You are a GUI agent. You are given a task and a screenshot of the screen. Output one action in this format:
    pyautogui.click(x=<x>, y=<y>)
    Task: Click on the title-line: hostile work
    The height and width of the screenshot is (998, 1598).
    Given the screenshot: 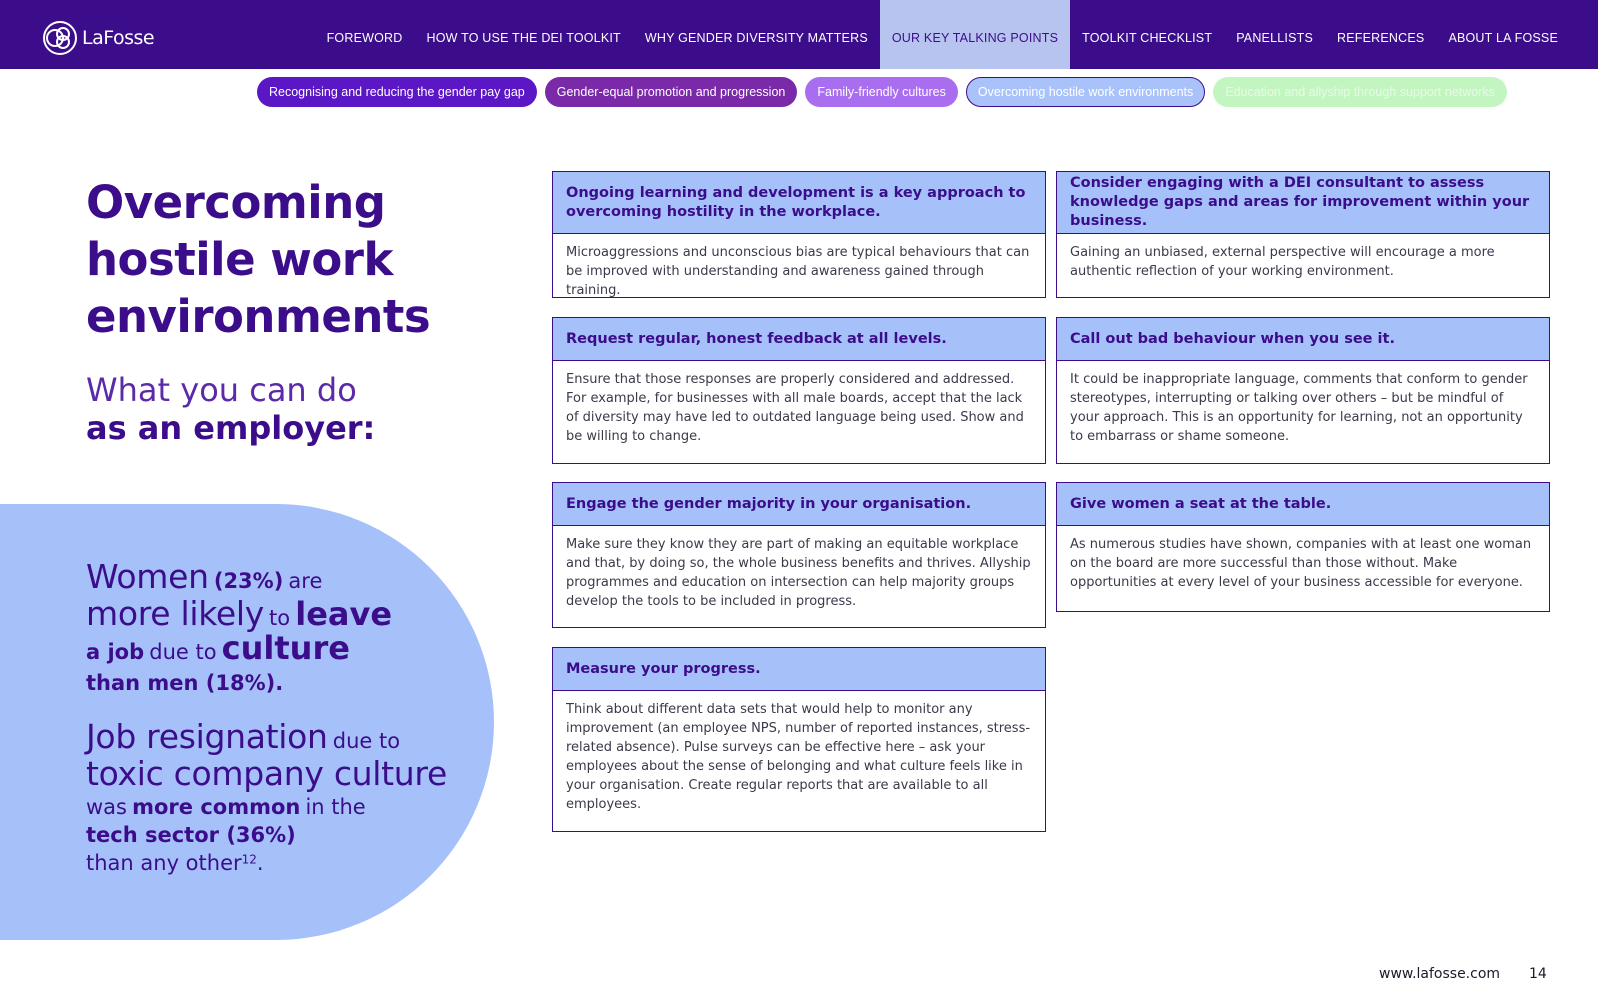 What is the action you would take?
    pyautogui.click(x=239, y=259)
    